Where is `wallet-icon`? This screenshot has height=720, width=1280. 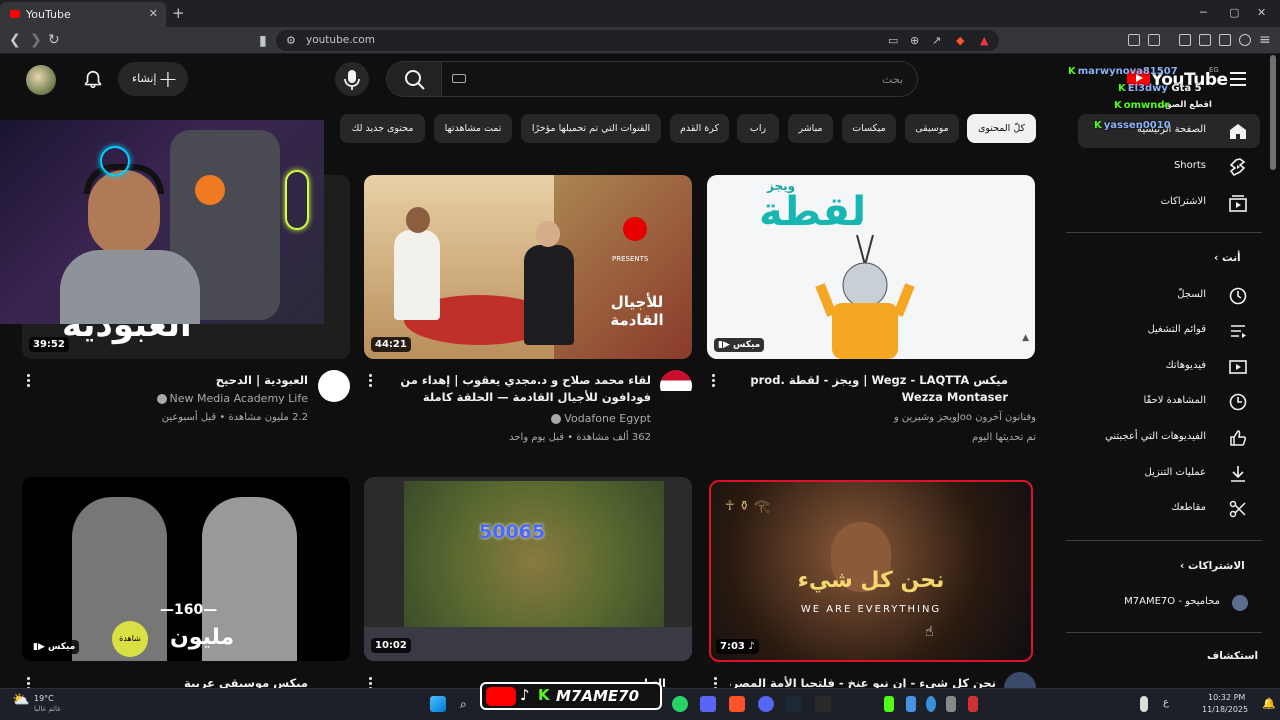 wallet-icon is located at coordinates (1205, 40).